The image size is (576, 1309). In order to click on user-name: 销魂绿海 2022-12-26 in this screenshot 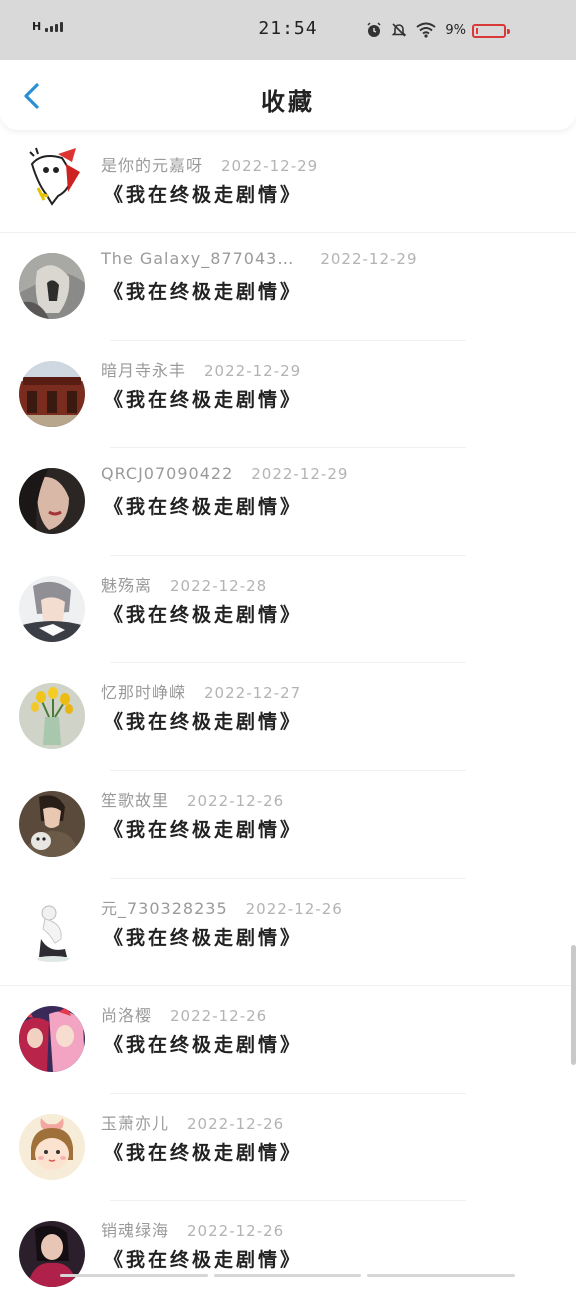, I will do `click(193, 1231)`.